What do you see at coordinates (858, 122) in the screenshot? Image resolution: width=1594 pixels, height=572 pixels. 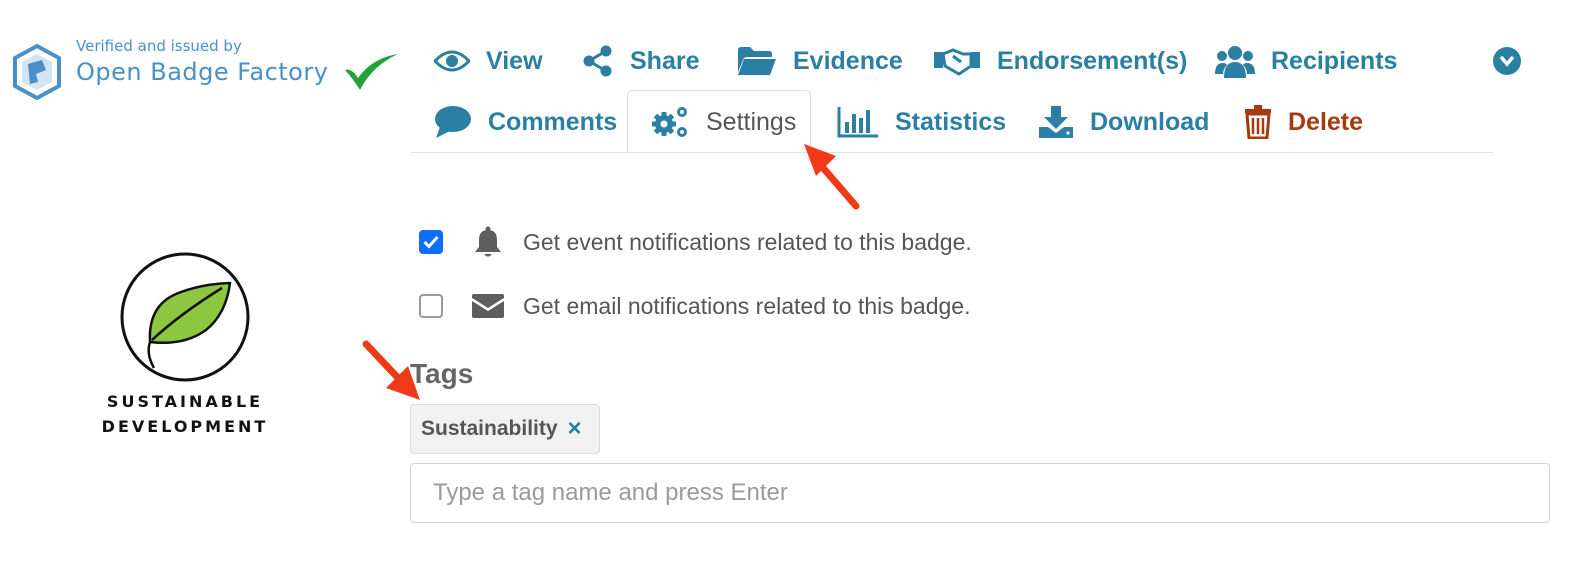 I see `bar-chart-icon` at bounding box center [858, 122].